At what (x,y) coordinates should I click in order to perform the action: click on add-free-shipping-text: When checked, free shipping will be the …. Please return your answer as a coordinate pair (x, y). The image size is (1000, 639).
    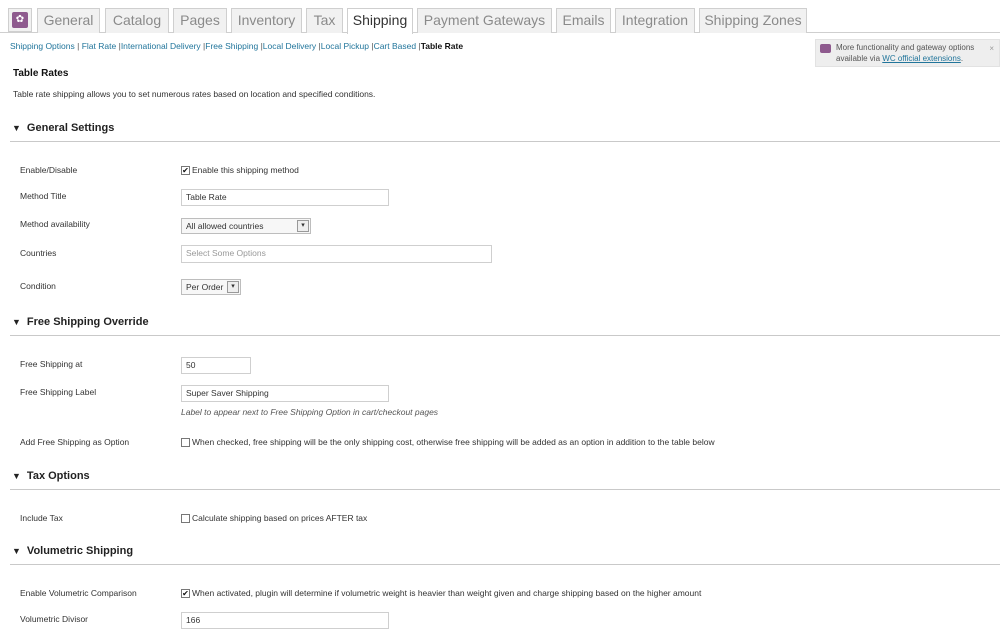
    Looking at the image, I should click on (453, 442).